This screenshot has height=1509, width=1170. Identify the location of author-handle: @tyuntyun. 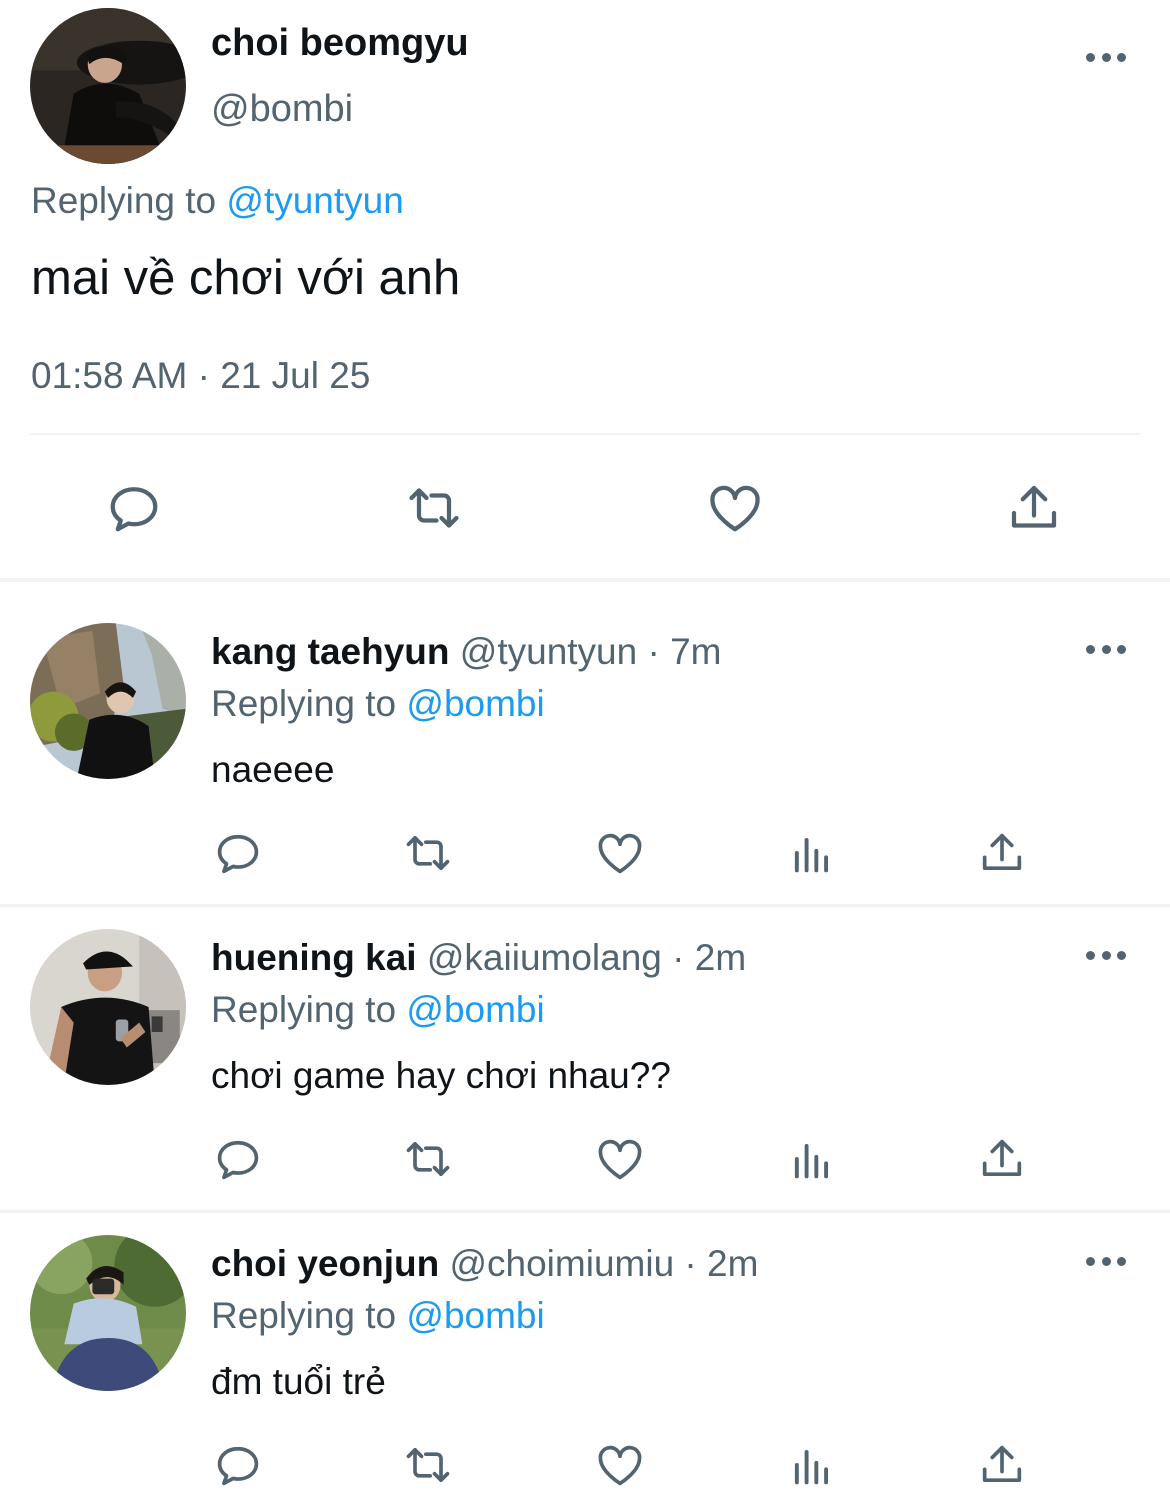
(548, 651).